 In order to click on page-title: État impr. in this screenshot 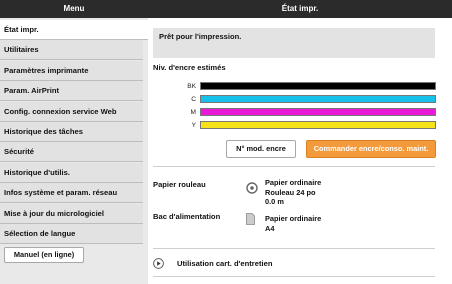, I will do `click(300, 8)`.